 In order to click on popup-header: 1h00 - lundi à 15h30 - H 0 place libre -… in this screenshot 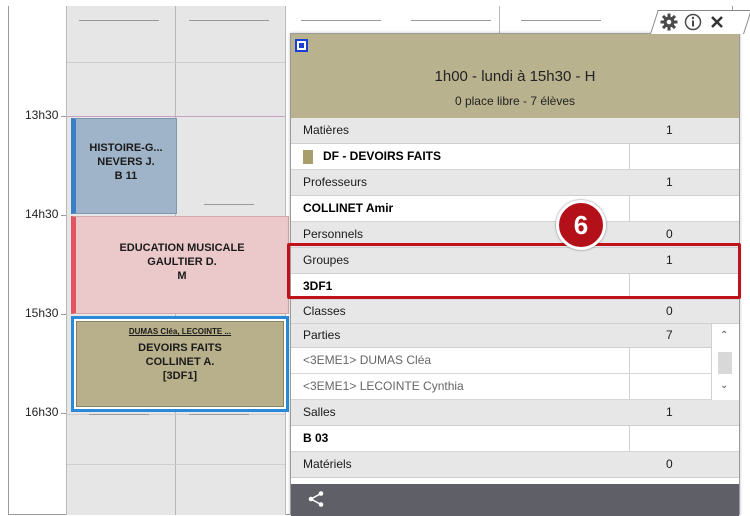, I will do `click(515, 76)`.